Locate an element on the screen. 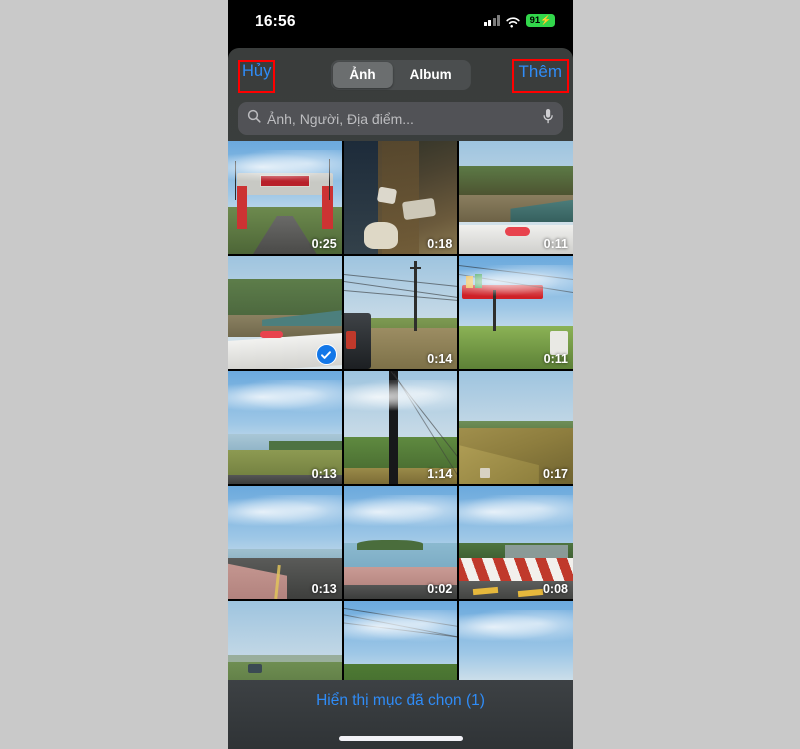  photo-grid-item: 0:25 is located at coordinates (285, 197).